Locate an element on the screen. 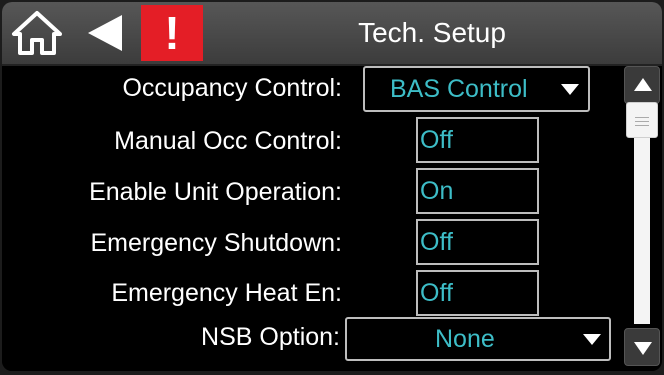  scroll-track is located at coordinates (642, 231).